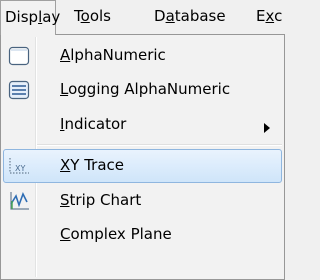 Image resolution: width=320 pixels, height=280 pixels. What do you see at coordinates (267, 128) in the screenshot?
I see `submenu-arrow-icon` at bounding box center [267, 128].